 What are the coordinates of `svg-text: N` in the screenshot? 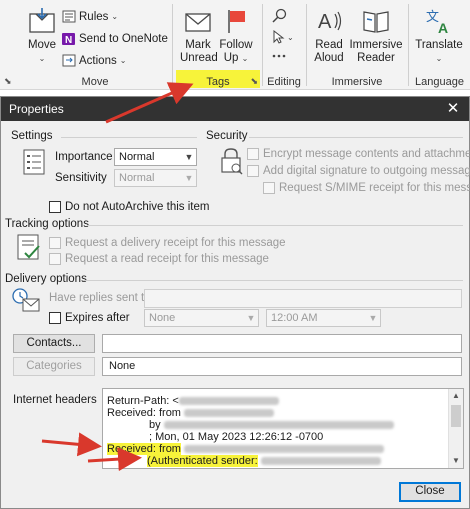 It's located at (68, 40).